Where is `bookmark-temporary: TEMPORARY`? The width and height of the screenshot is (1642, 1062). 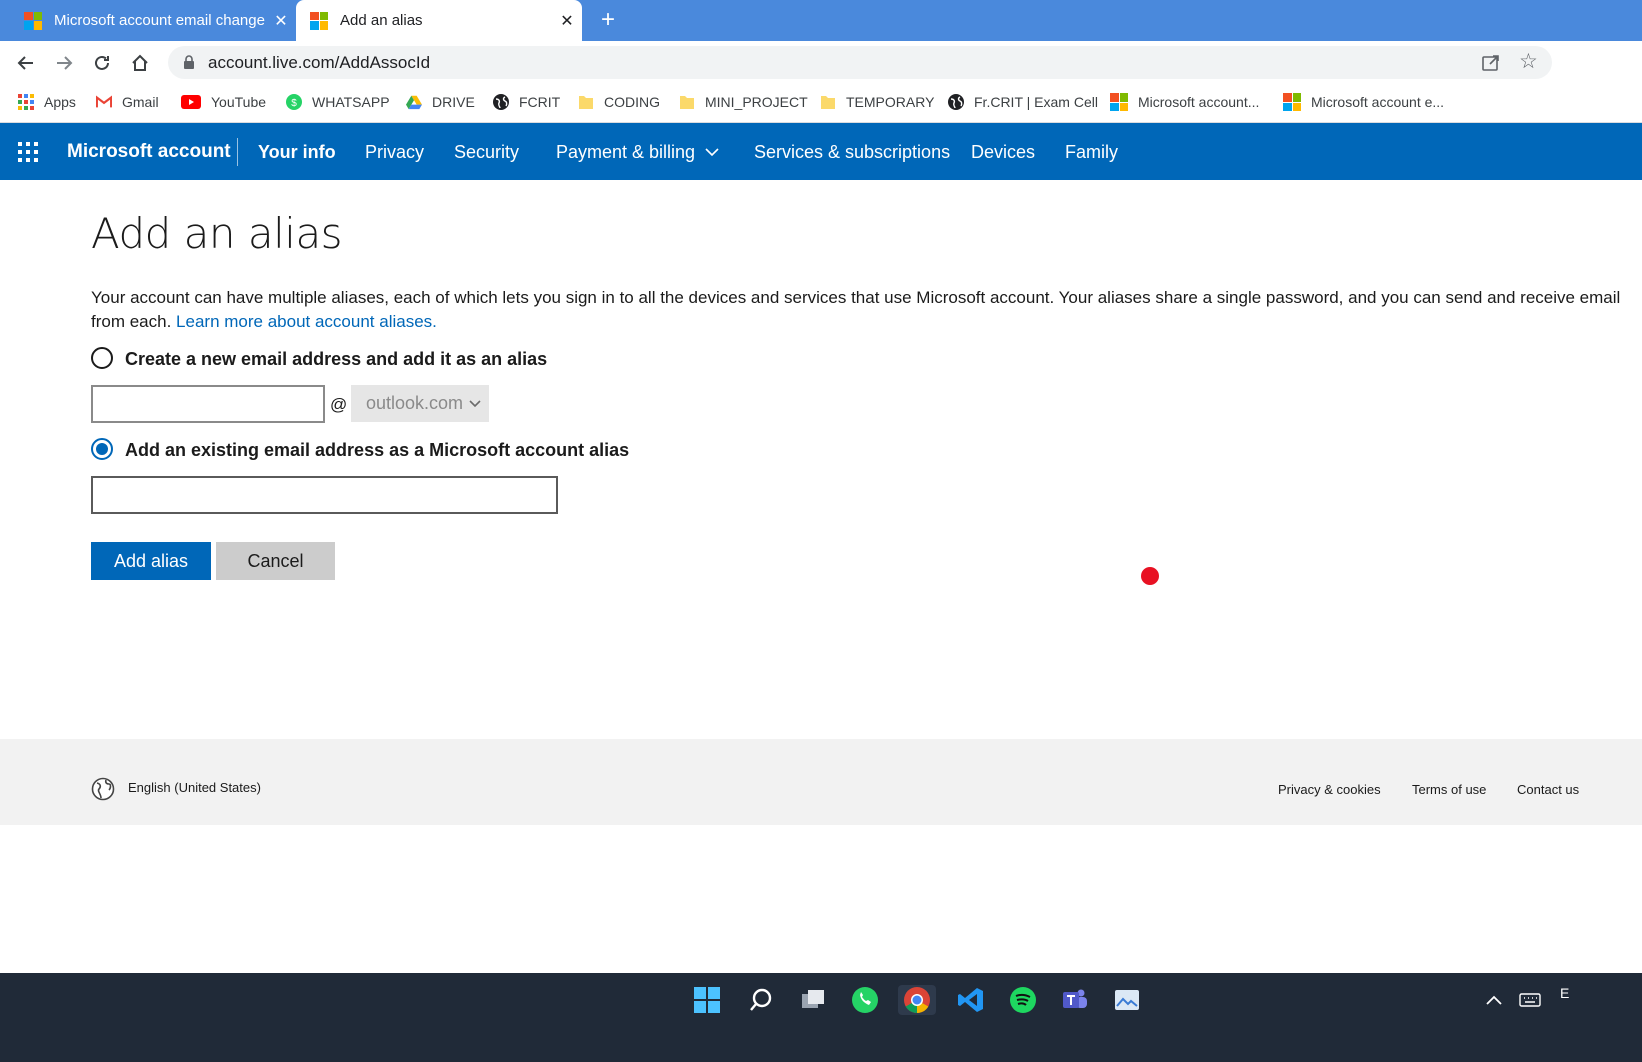 bookmark-temporary: TEMPORARY is located at coordinates (877, 102).